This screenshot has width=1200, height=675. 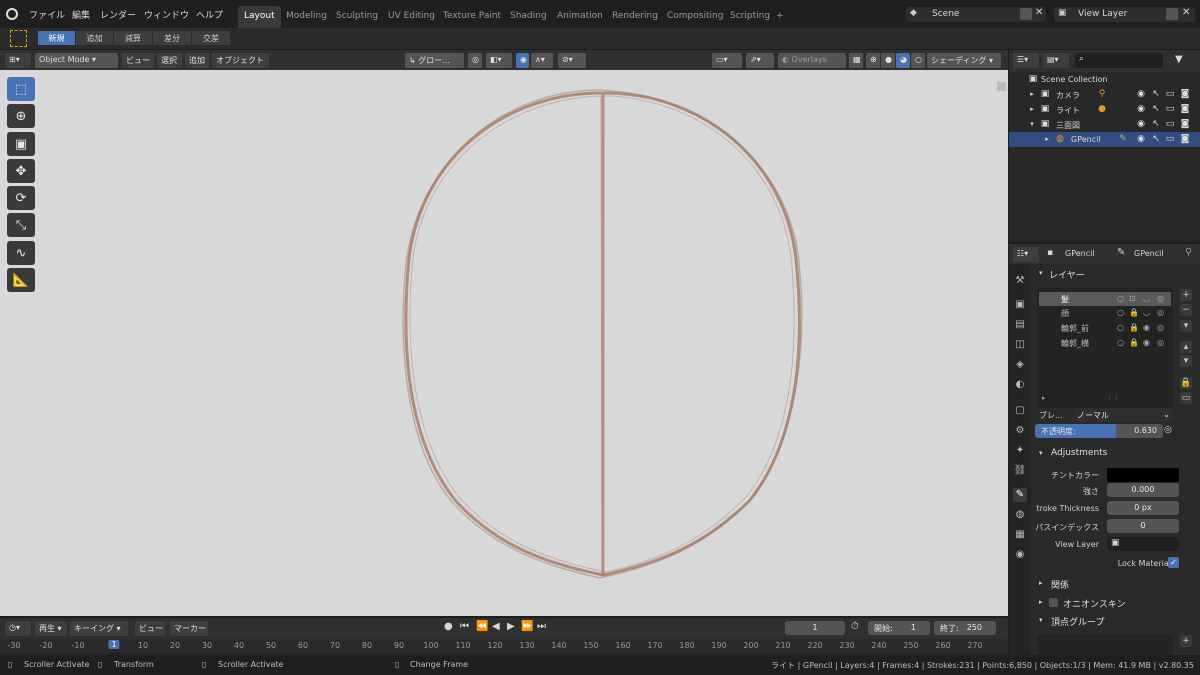 I want to click on adjustments-panel-title: Adjustments, so click(x=1079, y=453).